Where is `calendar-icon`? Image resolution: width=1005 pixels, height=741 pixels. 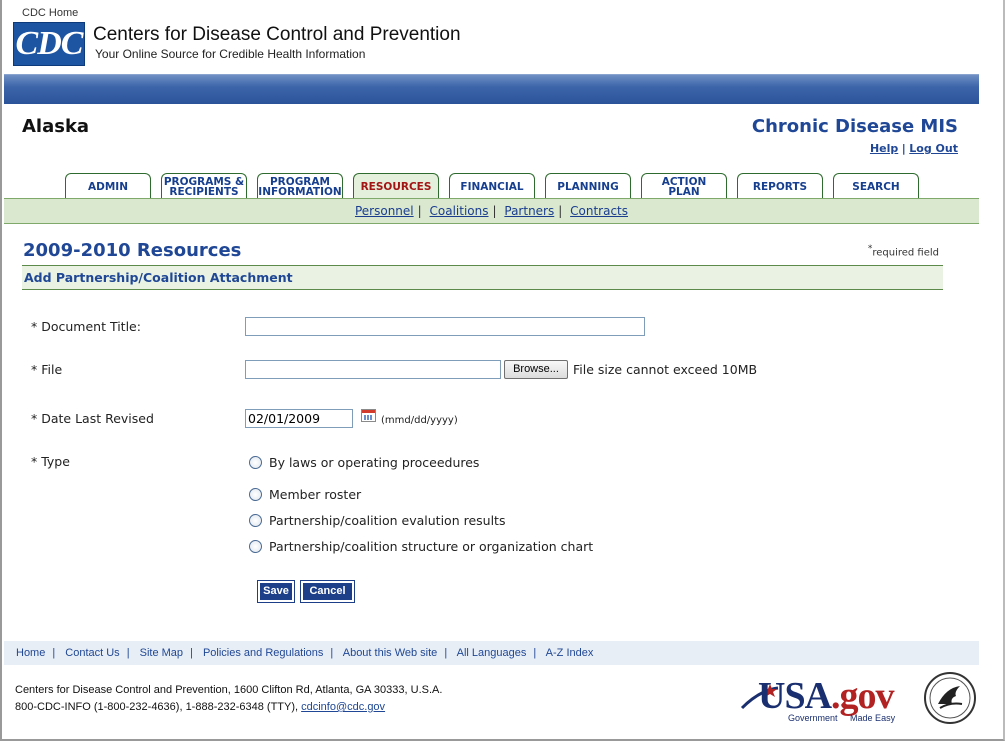 calendar-icon is located at coordinates (368, 415).